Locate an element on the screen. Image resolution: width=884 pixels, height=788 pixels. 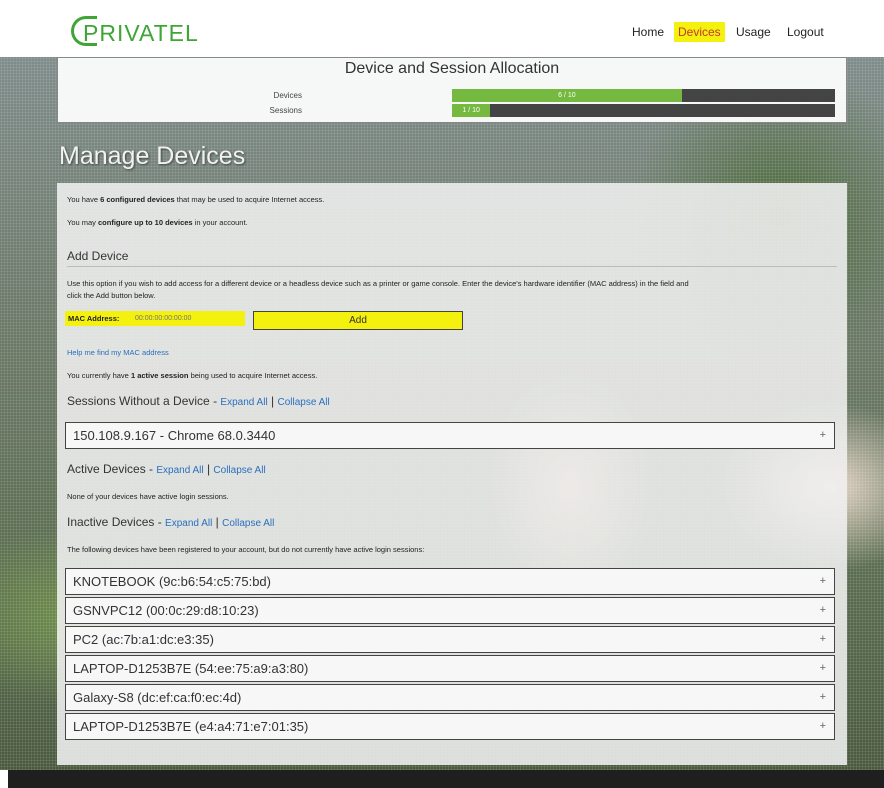
privatel-logo: PRIVATEL is located at coordinates (141, 33).